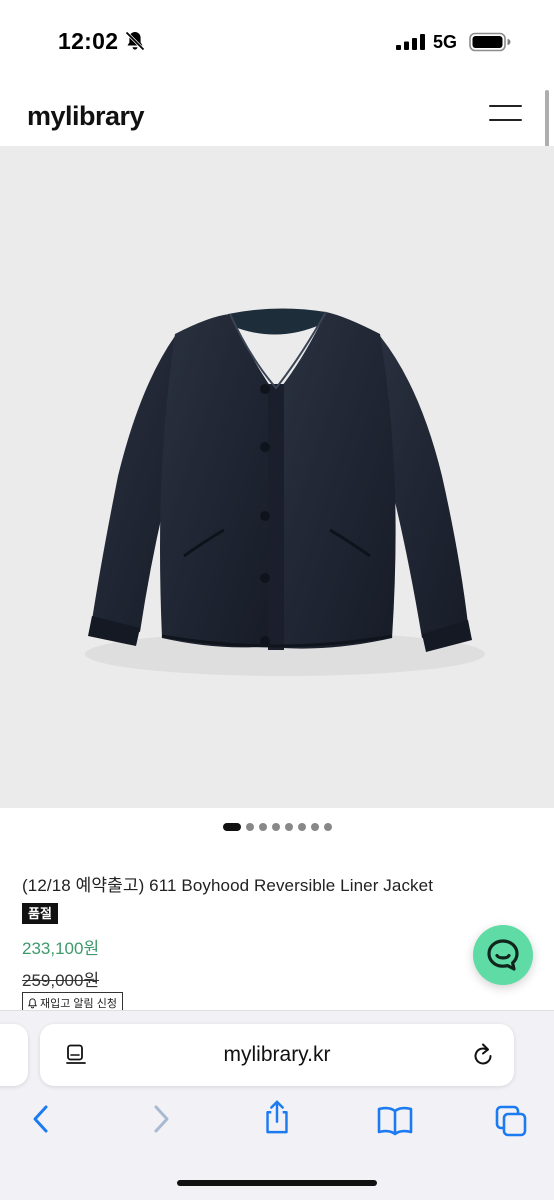 The image size is (554, 1200). I want to click on site-header: mylibrary, so click(277, 113).